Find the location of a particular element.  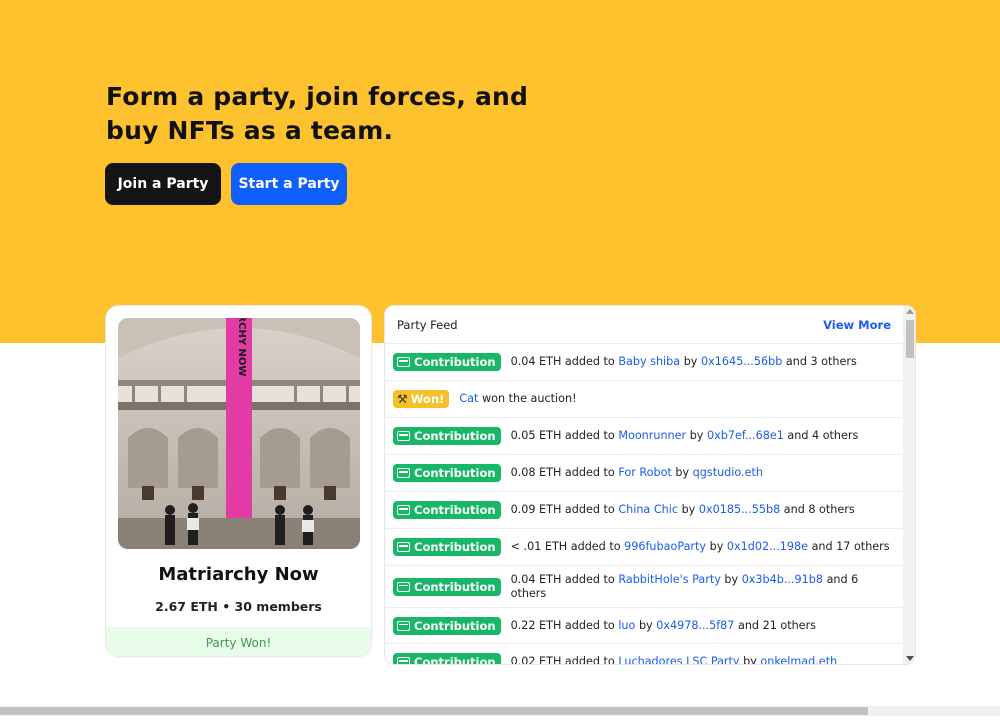

party-link: 996fubaoParty is located at coordinates (665, 546).